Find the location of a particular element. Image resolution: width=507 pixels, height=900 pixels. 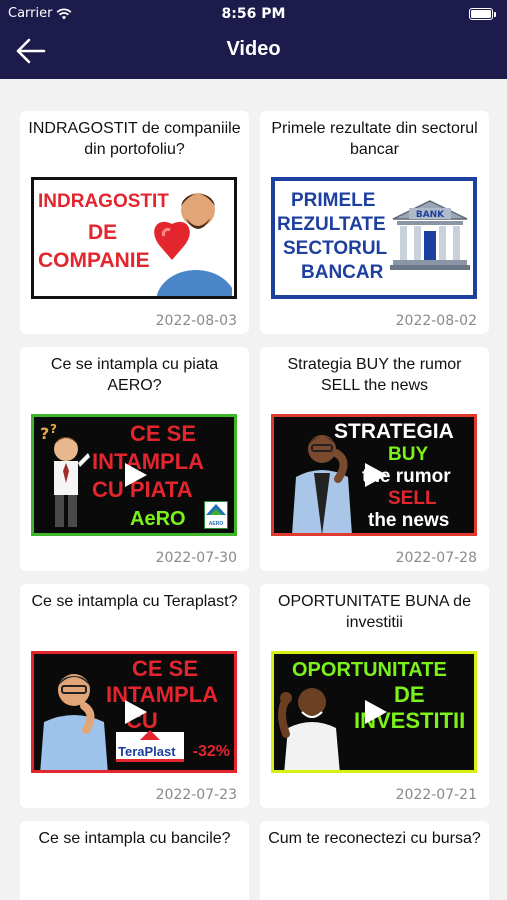

bank-icon: BANK is located at coordinates (430, 235).